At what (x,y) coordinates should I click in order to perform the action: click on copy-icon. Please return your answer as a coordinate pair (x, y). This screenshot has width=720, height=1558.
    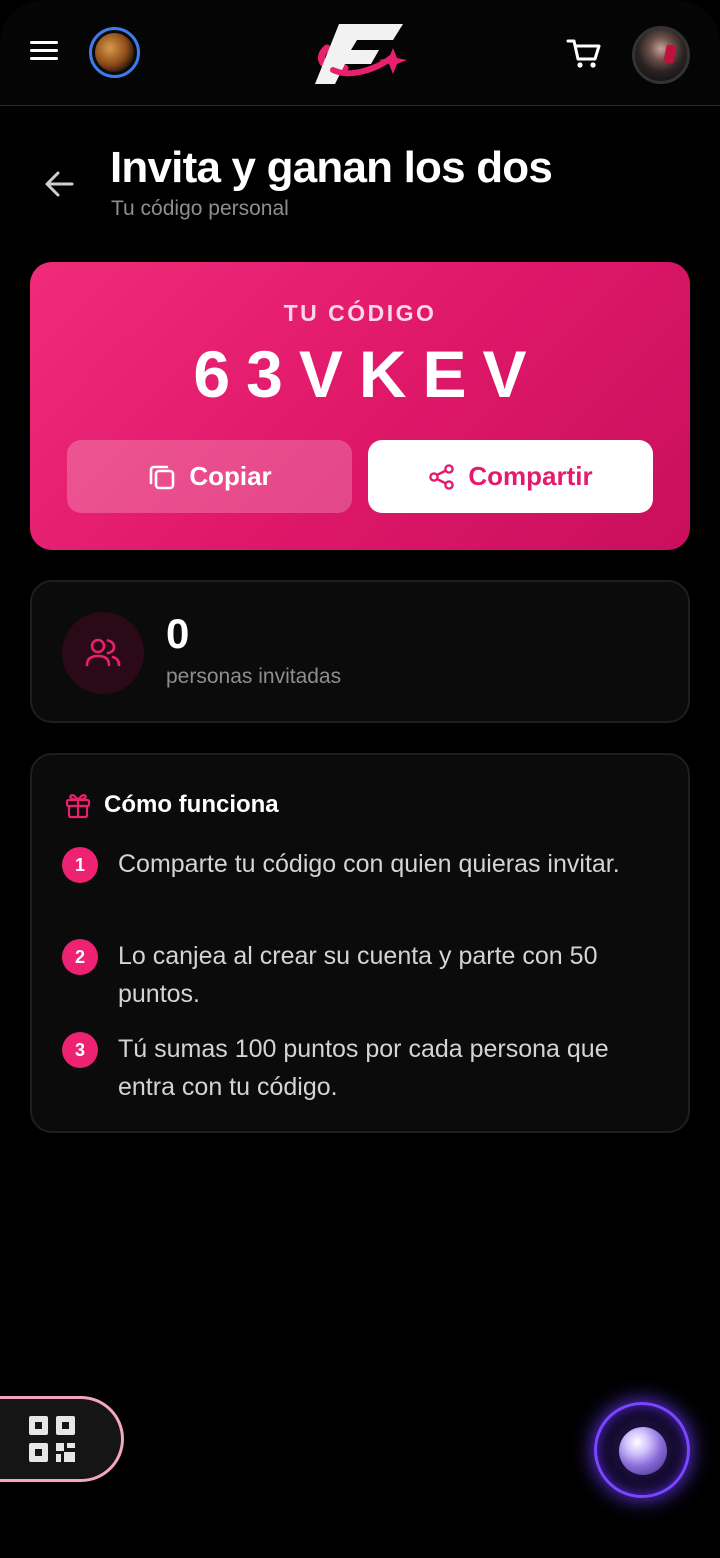
    Looking at the image, I should click on (162, 477).